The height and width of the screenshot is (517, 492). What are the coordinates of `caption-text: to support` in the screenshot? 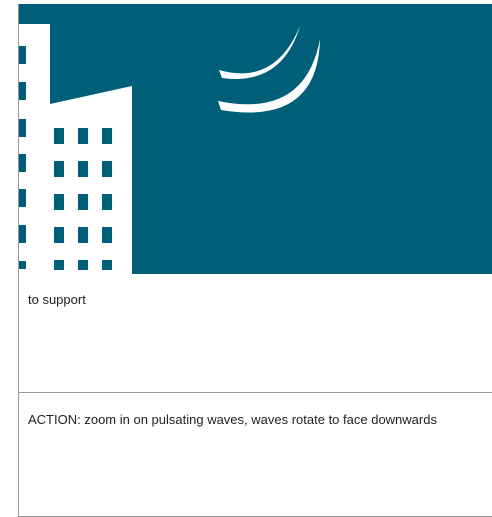 It's located at (57, 299).